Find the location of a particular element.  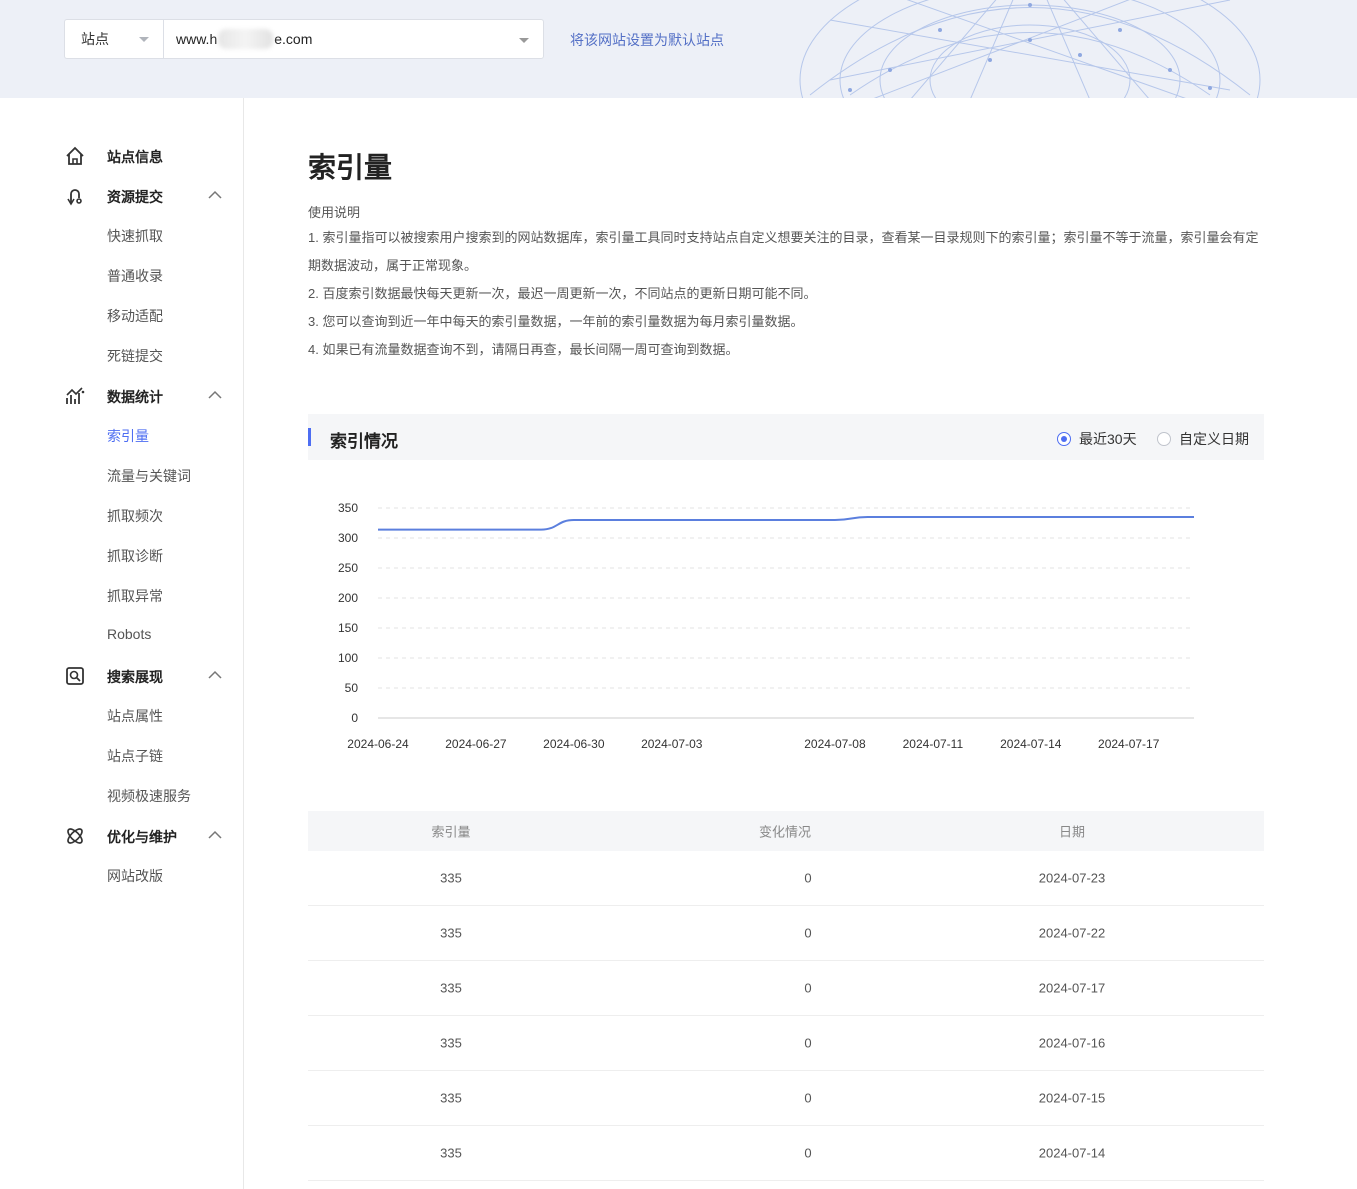

usage-line: 4. 如果已有流量数据查询不到，请隔日再查，最长间隔一周可查询到数据。 is located at coordinates (523, 349).